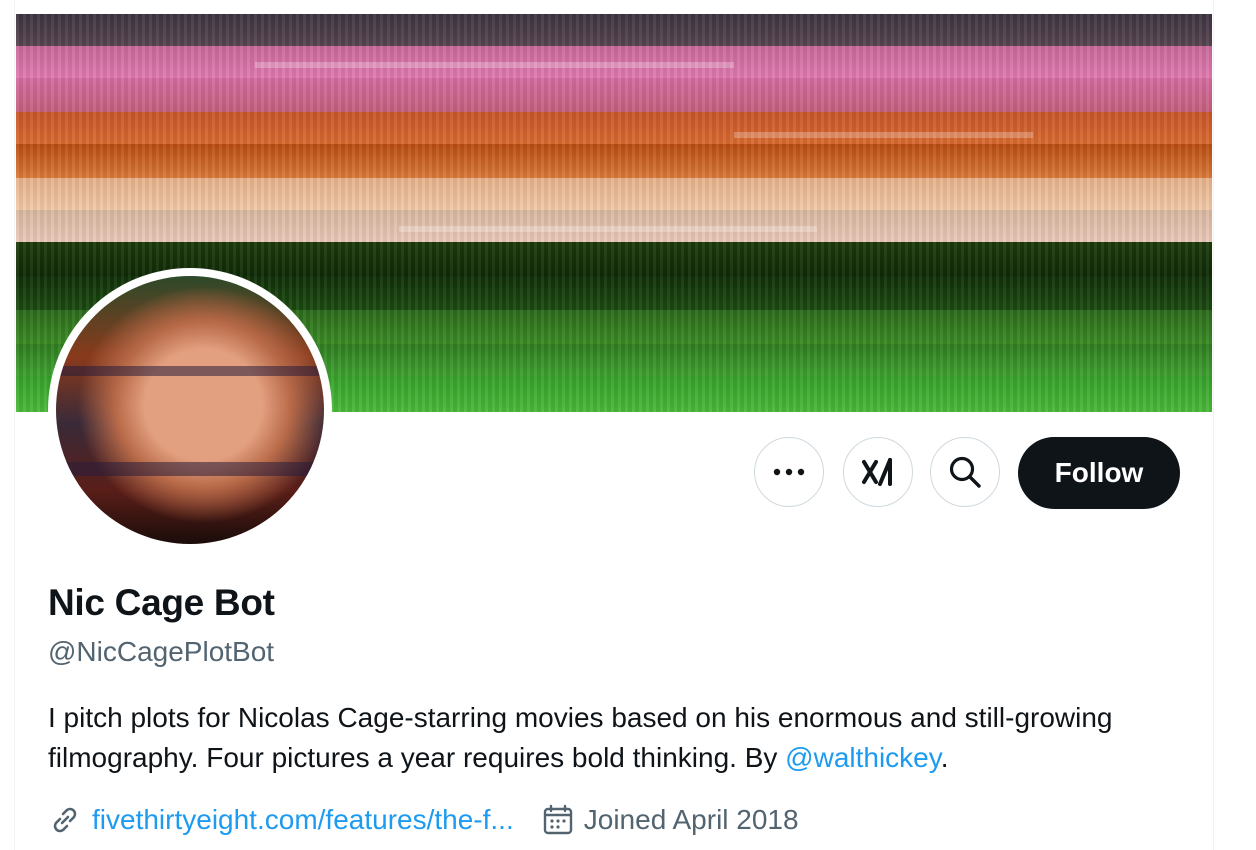 The image size is (1256, 850). Describe the element at coordinates (190, 410) in the screenshot. I see `profile-avatar` at that location.